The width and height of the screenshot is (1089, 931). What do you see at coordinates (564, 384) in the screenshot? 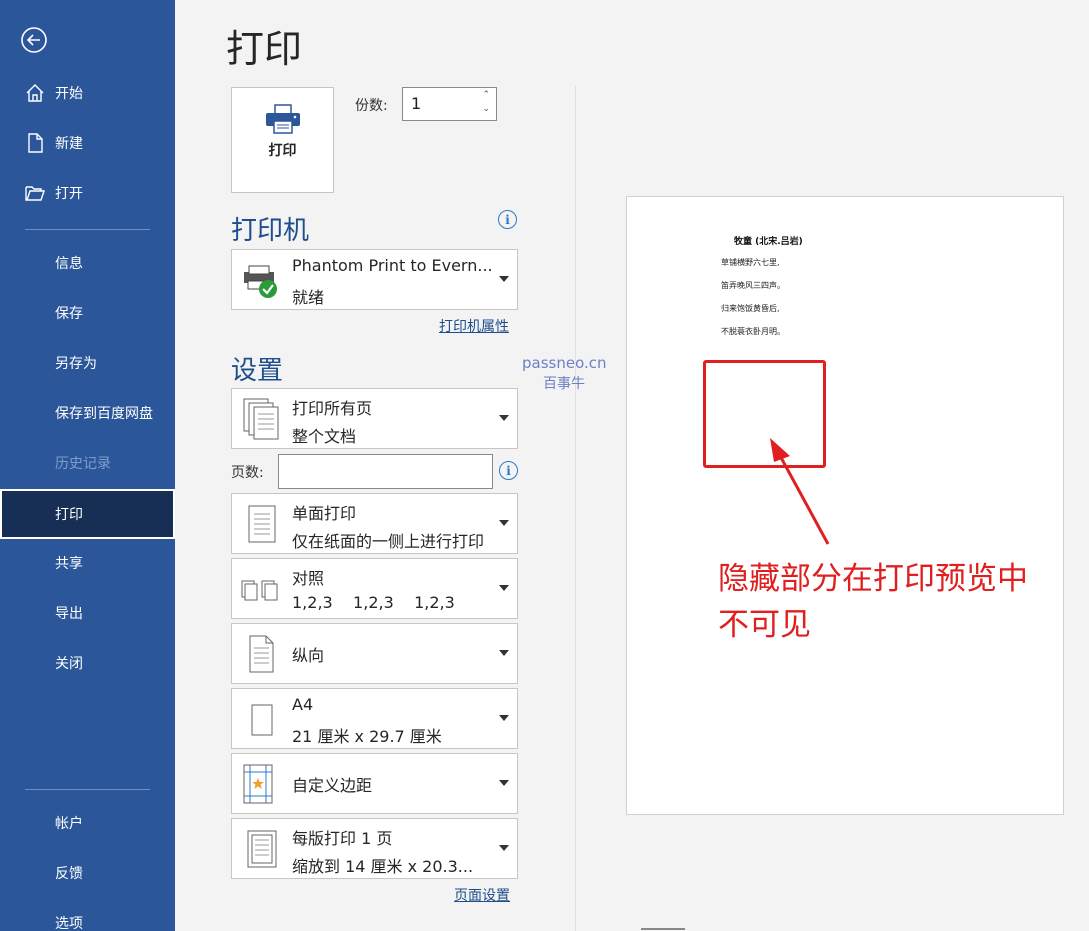
I see `watermark-text: 百事牛` at bounding box center [564, 384].